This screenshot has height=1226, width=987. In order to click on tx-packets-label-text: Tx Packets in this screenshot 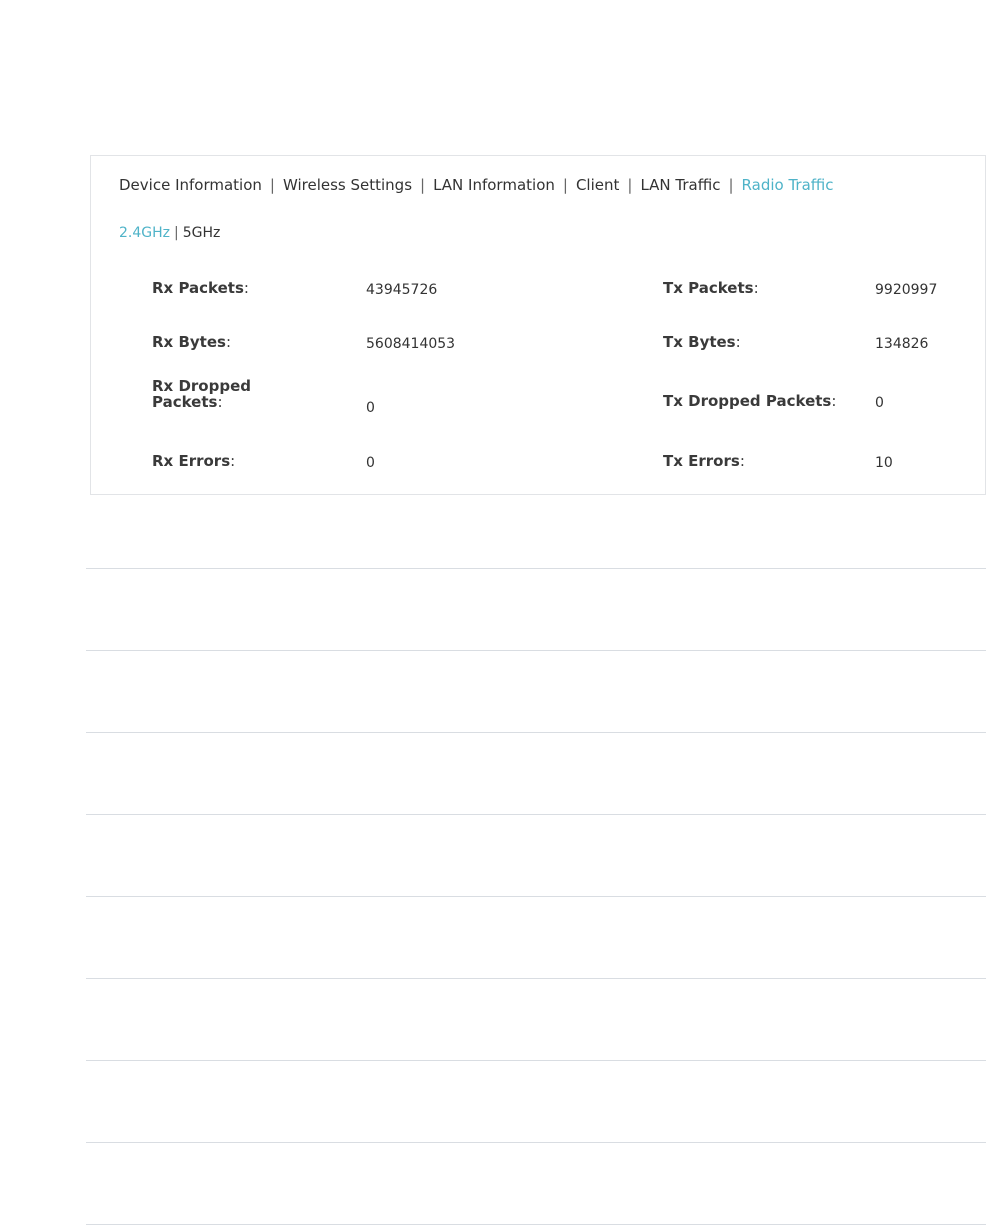, I will do `click(708, 288)`.